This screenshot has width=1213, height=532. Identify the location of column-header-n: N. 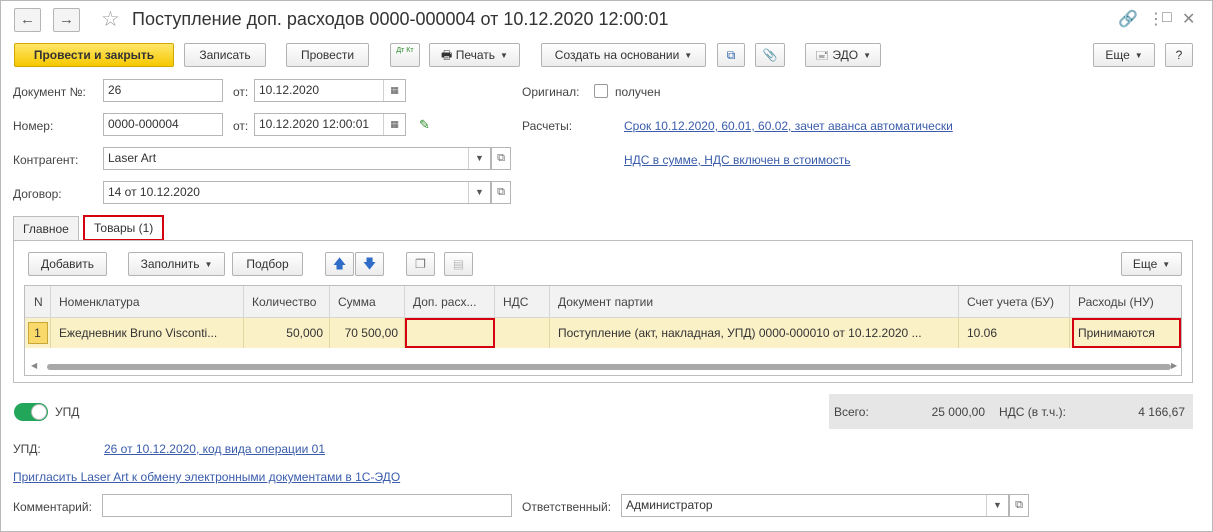
(38, 302).